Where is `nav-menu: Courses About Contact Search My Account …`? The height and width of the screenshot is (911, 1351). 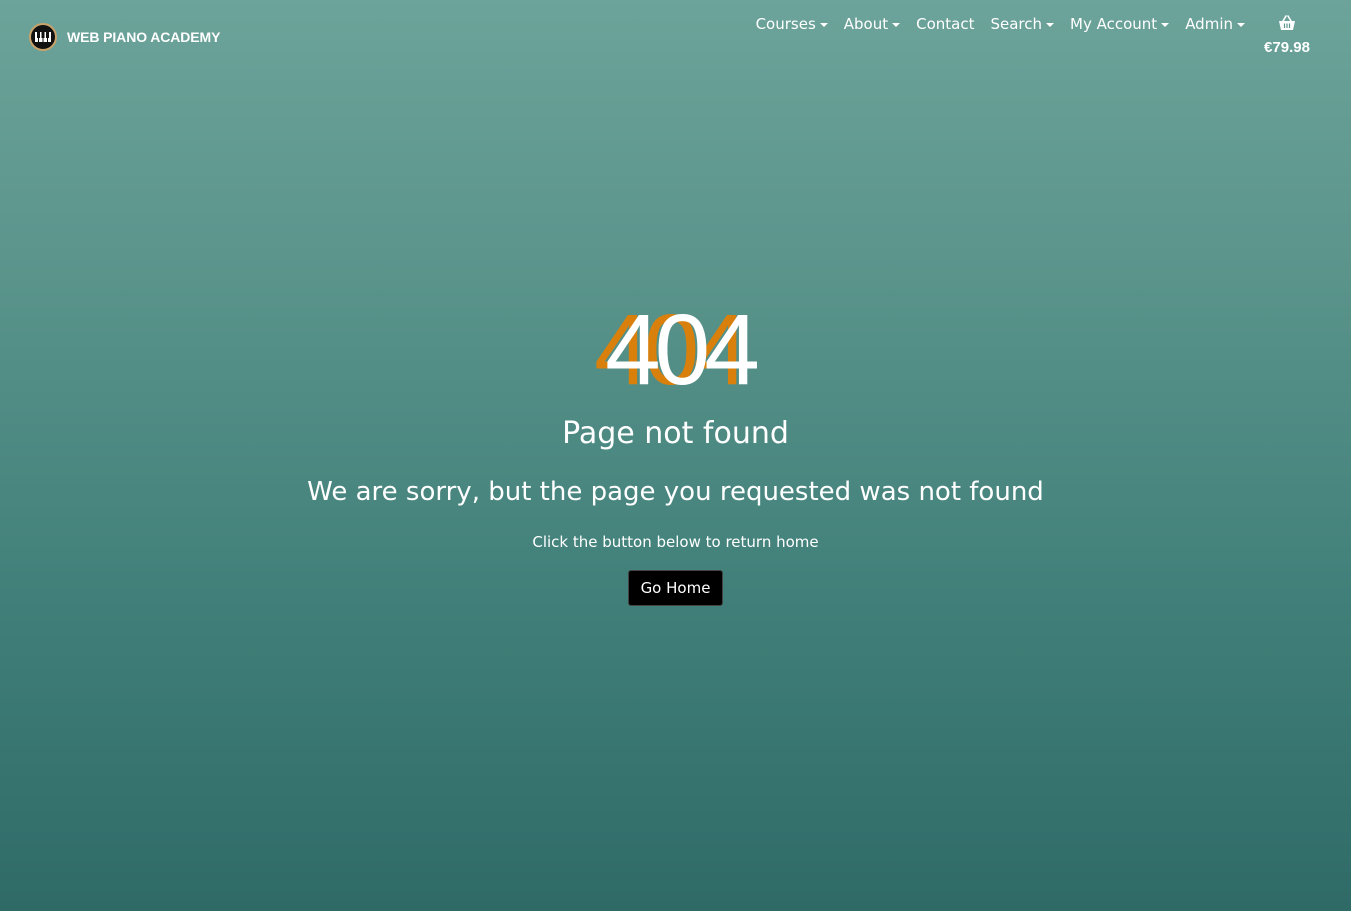
nav-menu: Courses About Contact Search My Account … is located at coordinates (992, 24).